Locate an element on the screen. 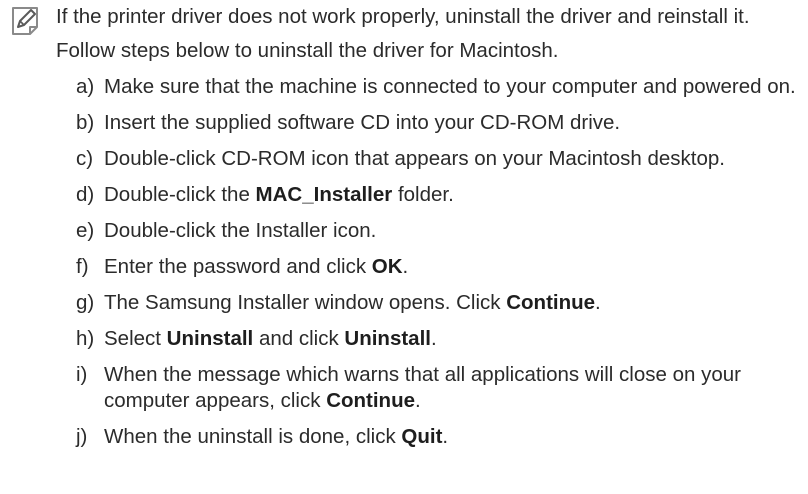 The image size is (808, 494). note-pencil-icon is located at coordinates (25, 21).